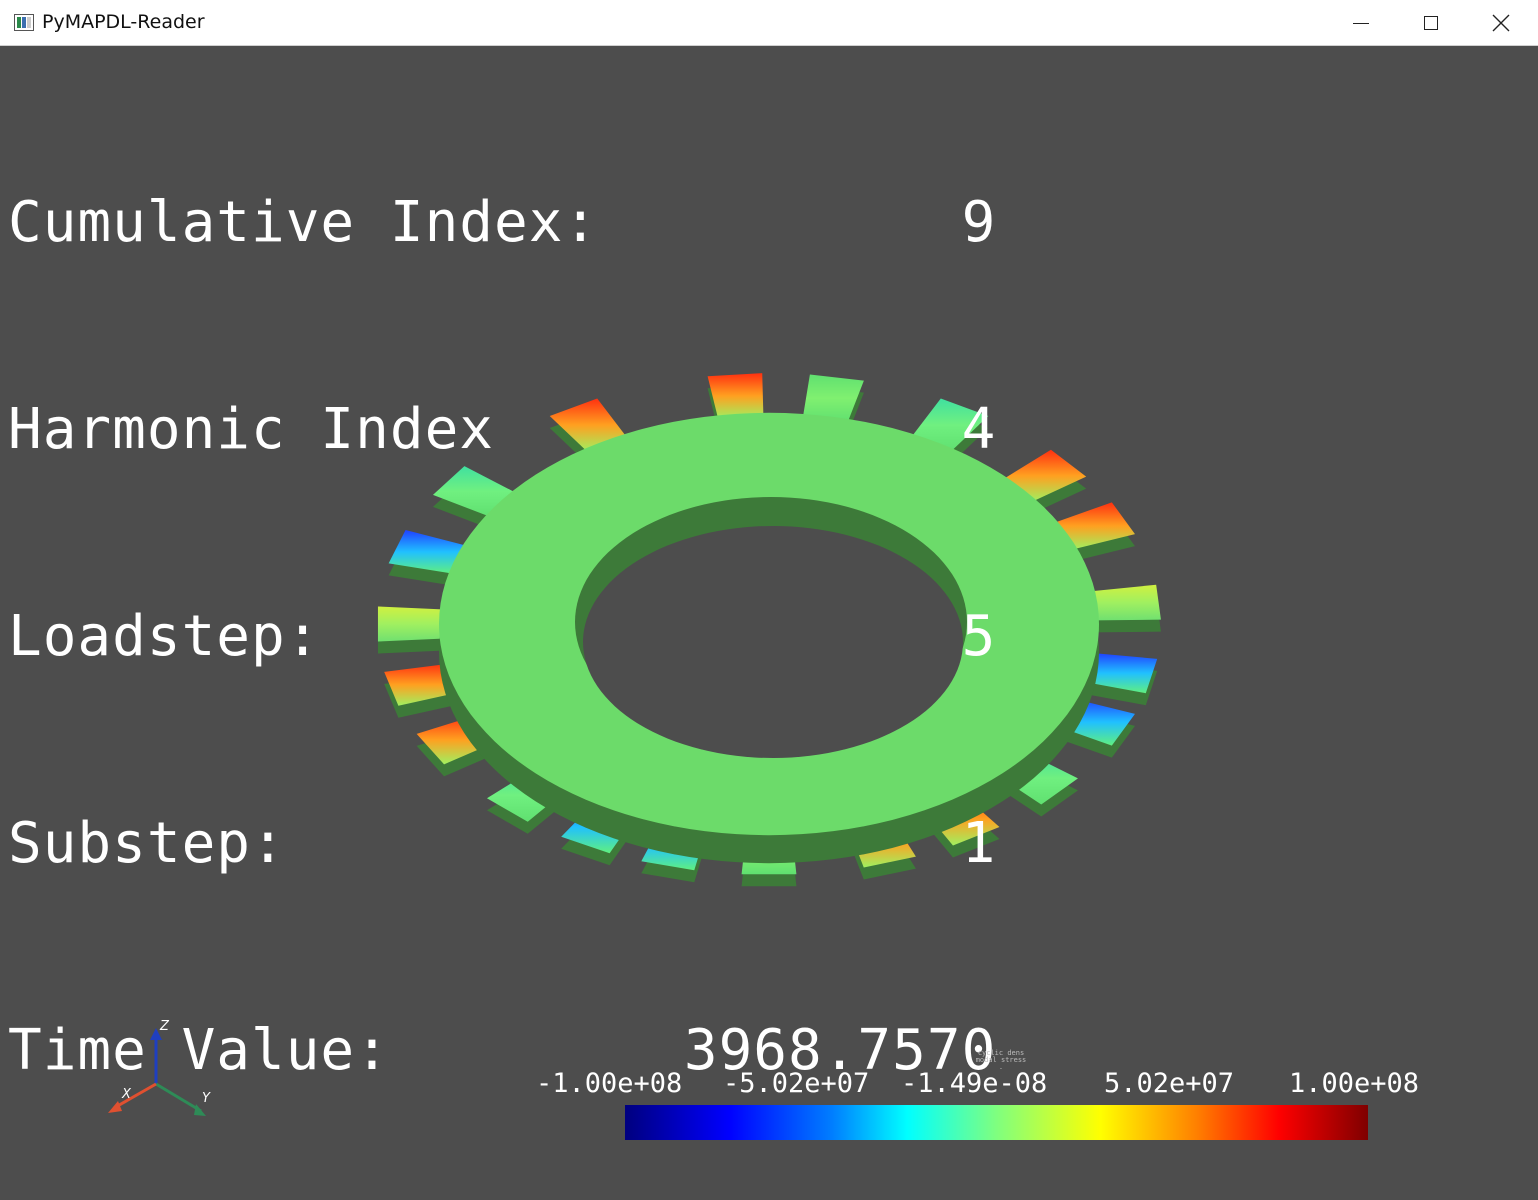 The width and height of the screenshot is (1538, 1200). Describe the element at coordinates (147, 843) in the screenshot. I see `info-label: Substep:` at that location.